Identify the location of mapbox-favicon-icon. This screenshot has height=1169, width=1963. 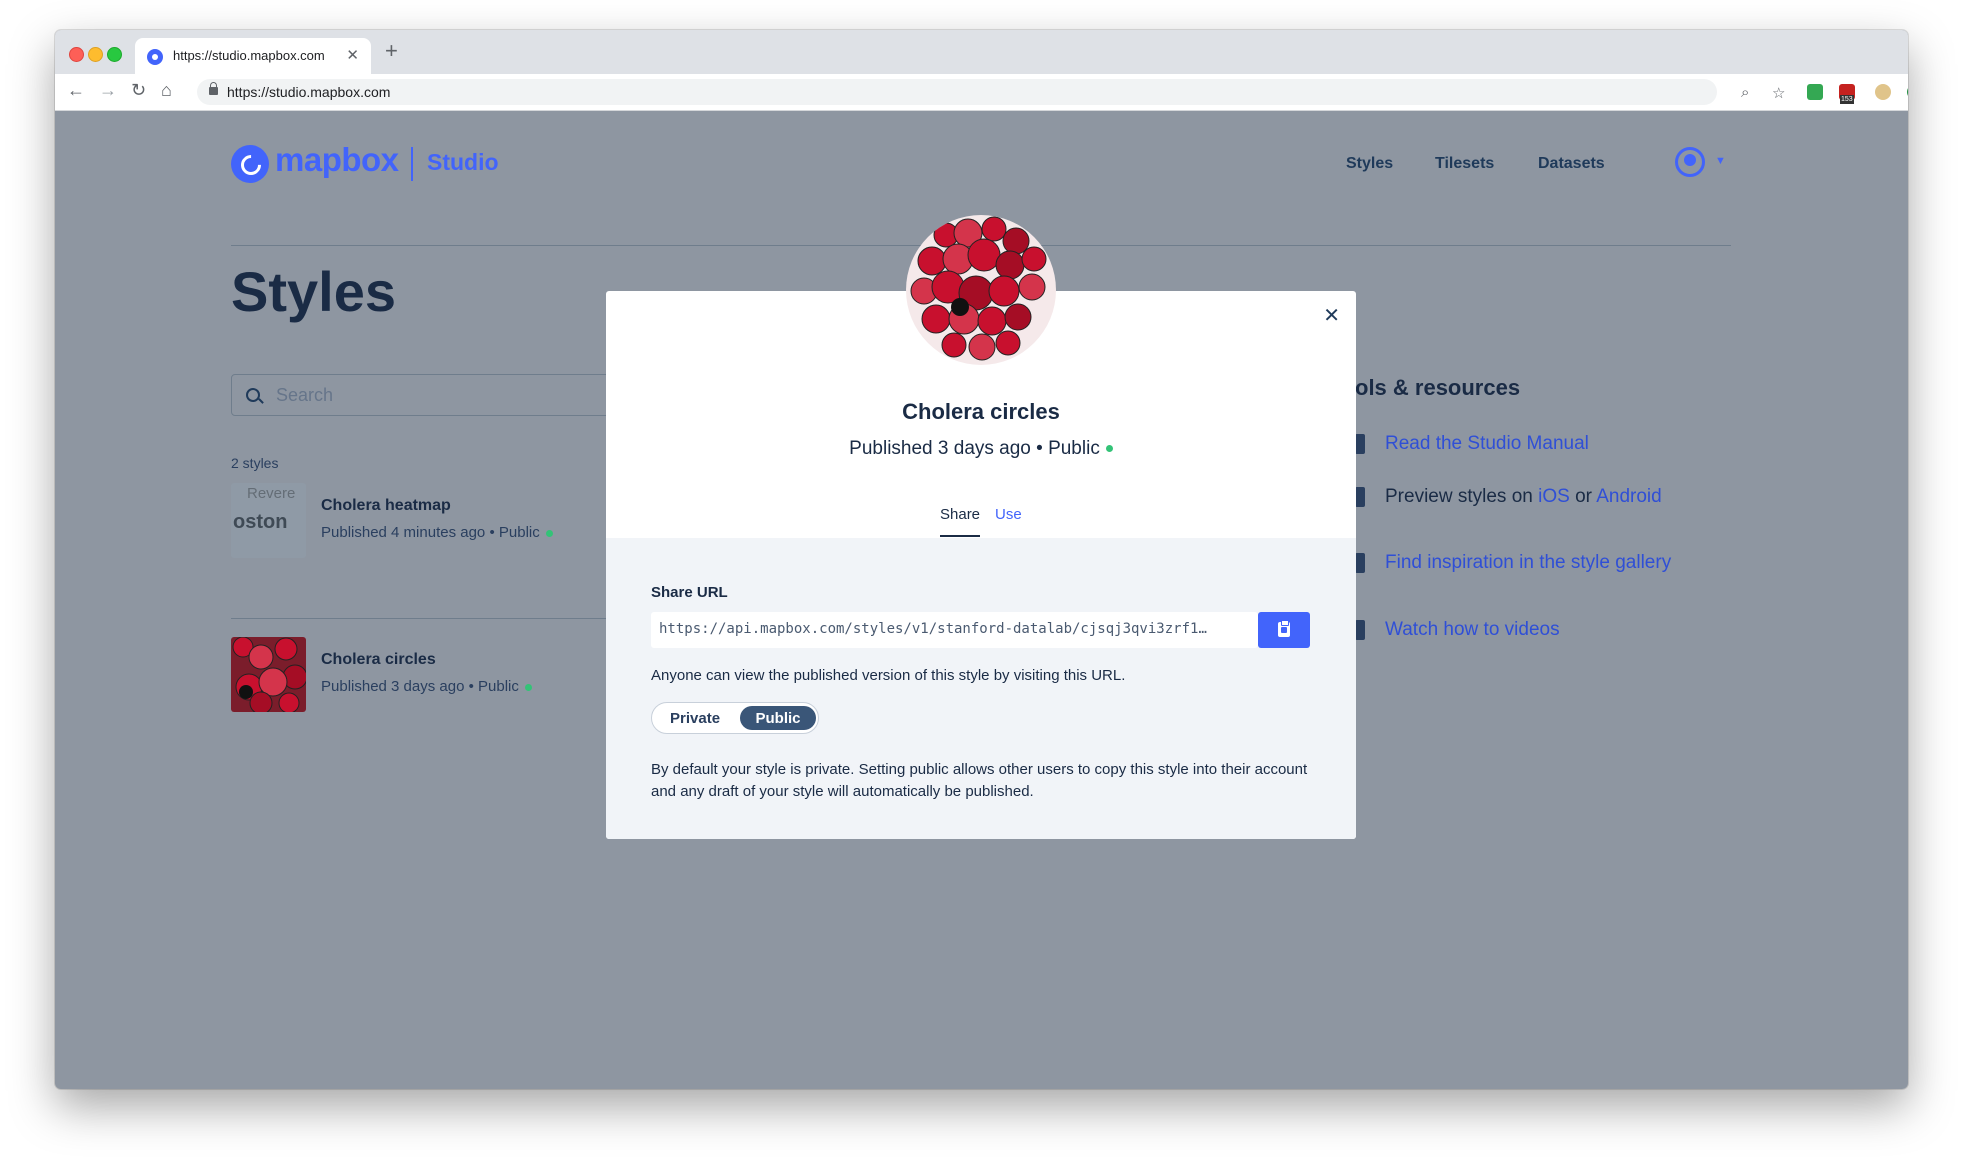
(155, 57).